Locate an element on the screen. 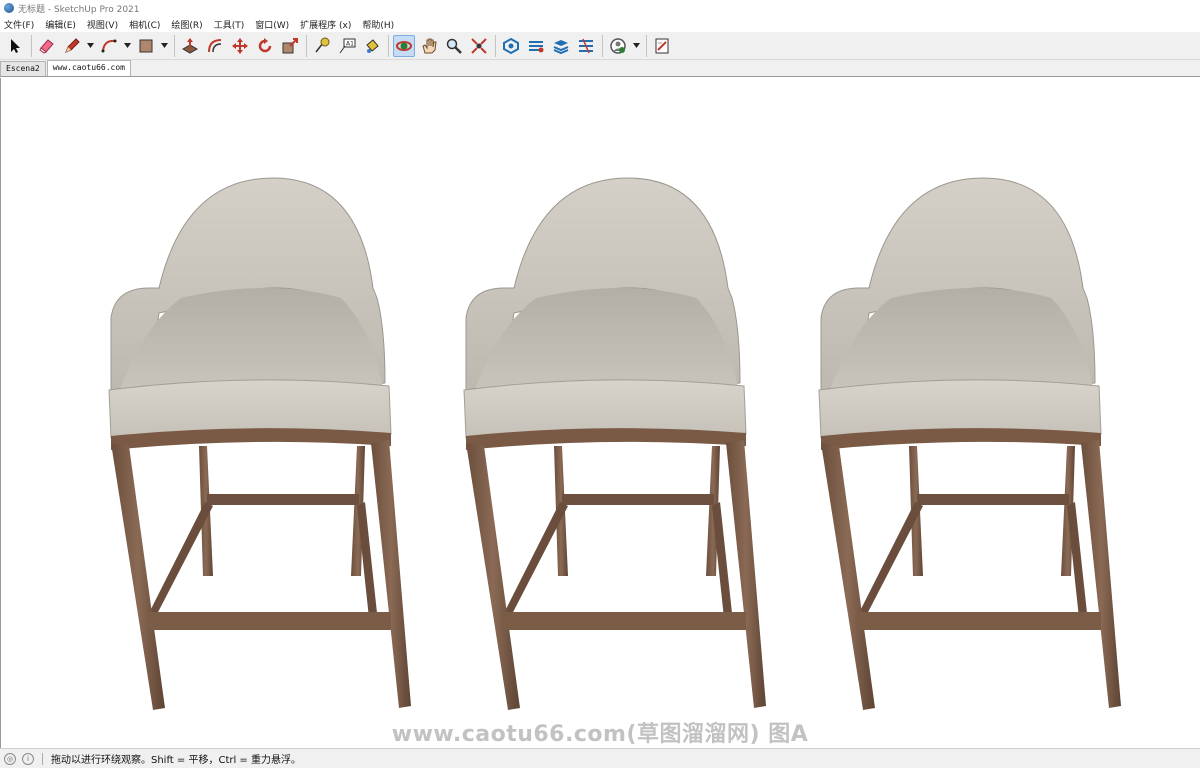 The width and height of the screenshot is (1200, 768). svg-text: A1 is located at coordinates (350, 43).